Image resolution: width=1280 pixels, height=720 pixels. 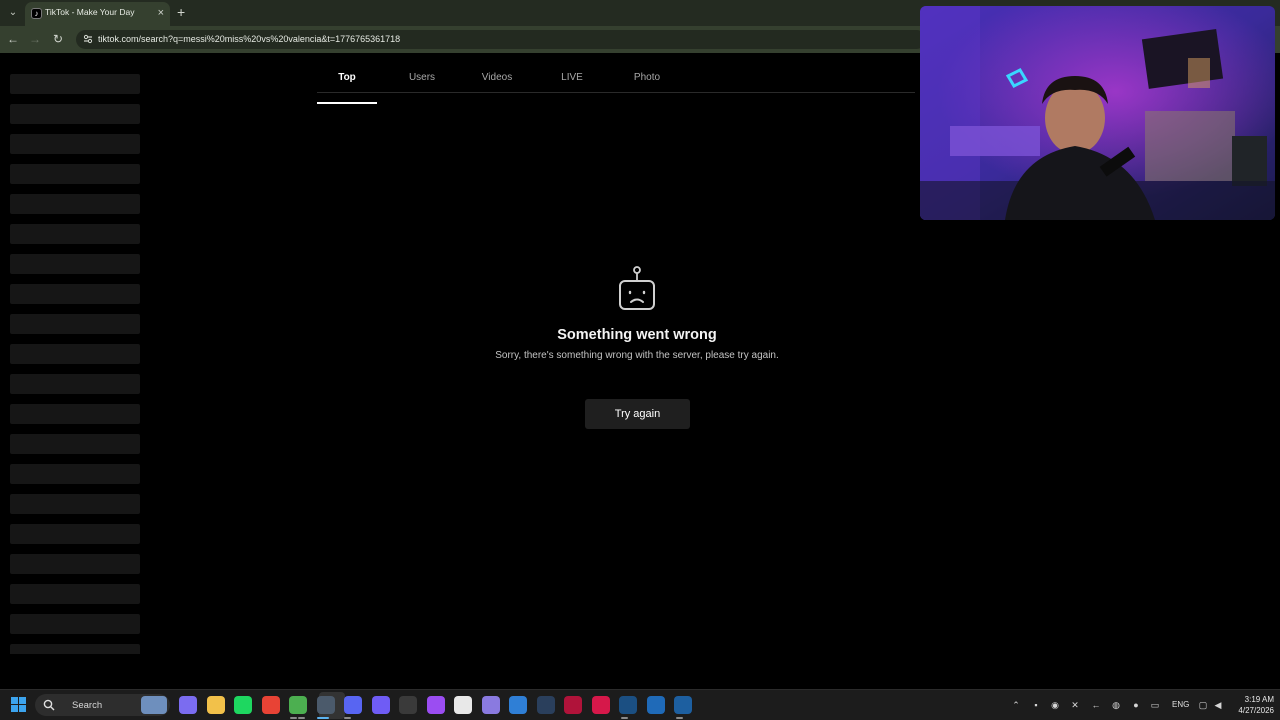 I want to click on webcam-overlay, so click(x=1097, y=113).